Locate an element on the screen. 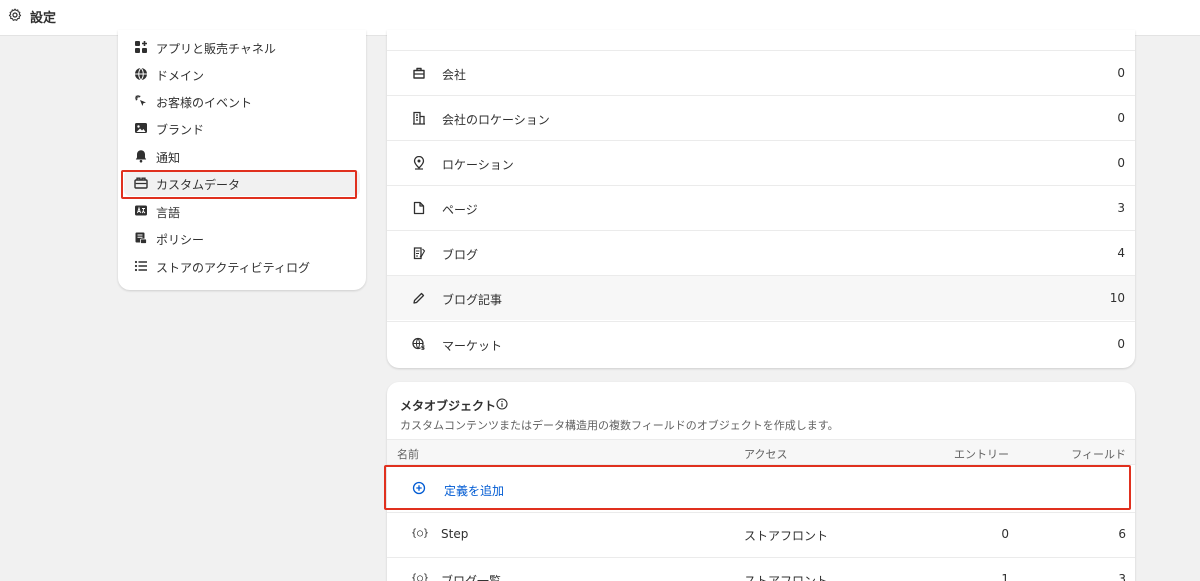  sidebar-item-activity-log: ストアのアクティビティログ is located at coordinates (242, 266).